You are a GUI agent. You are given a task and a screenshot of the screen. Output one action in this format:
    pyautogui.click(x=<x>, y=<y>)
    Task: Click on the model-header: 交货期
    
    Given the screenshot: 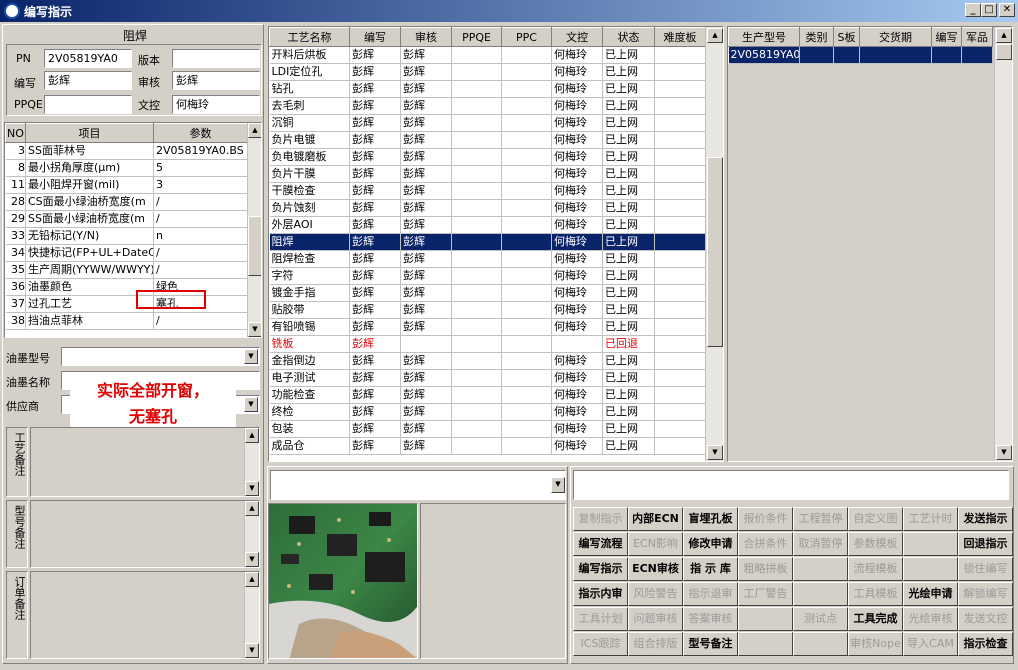 What is the action you would take?
    pyautogui.click(x=895, y=37)
    